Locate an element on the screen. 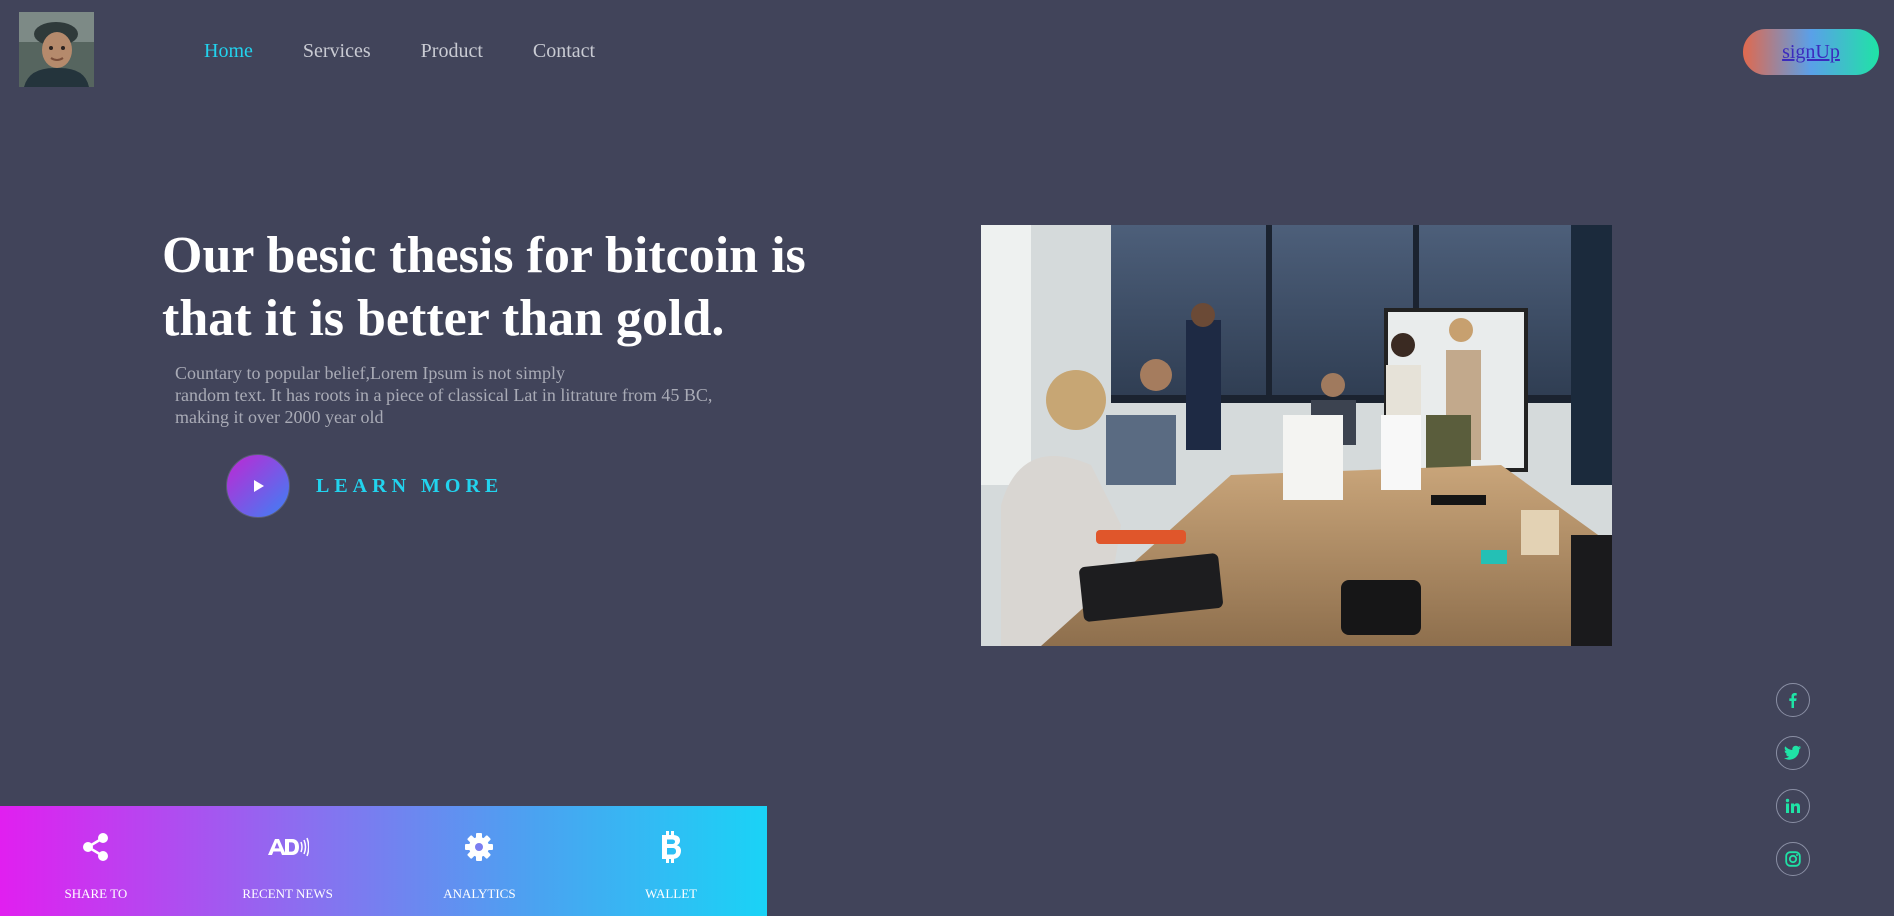 This screenshot has width=1894, height=916. twitter-link is located at coordinates (1793, 753).